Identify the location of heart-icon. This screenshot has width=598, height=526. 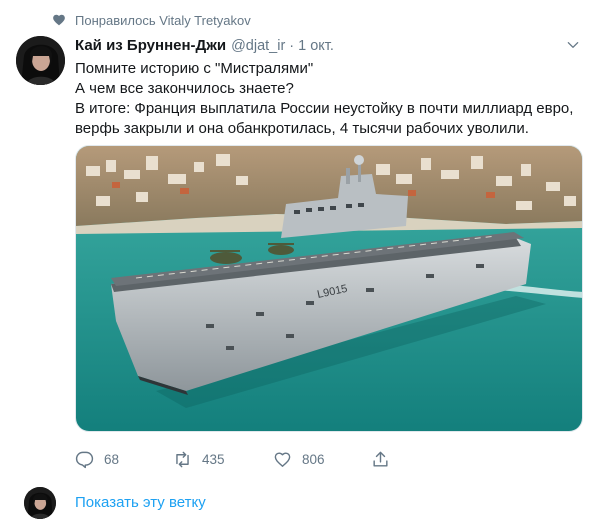
(59, 20).